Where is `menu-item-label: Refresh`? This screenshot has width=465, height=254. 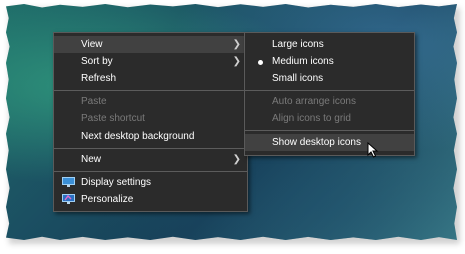 menu-item-label: Refresh is located at coordinates (99, 78).